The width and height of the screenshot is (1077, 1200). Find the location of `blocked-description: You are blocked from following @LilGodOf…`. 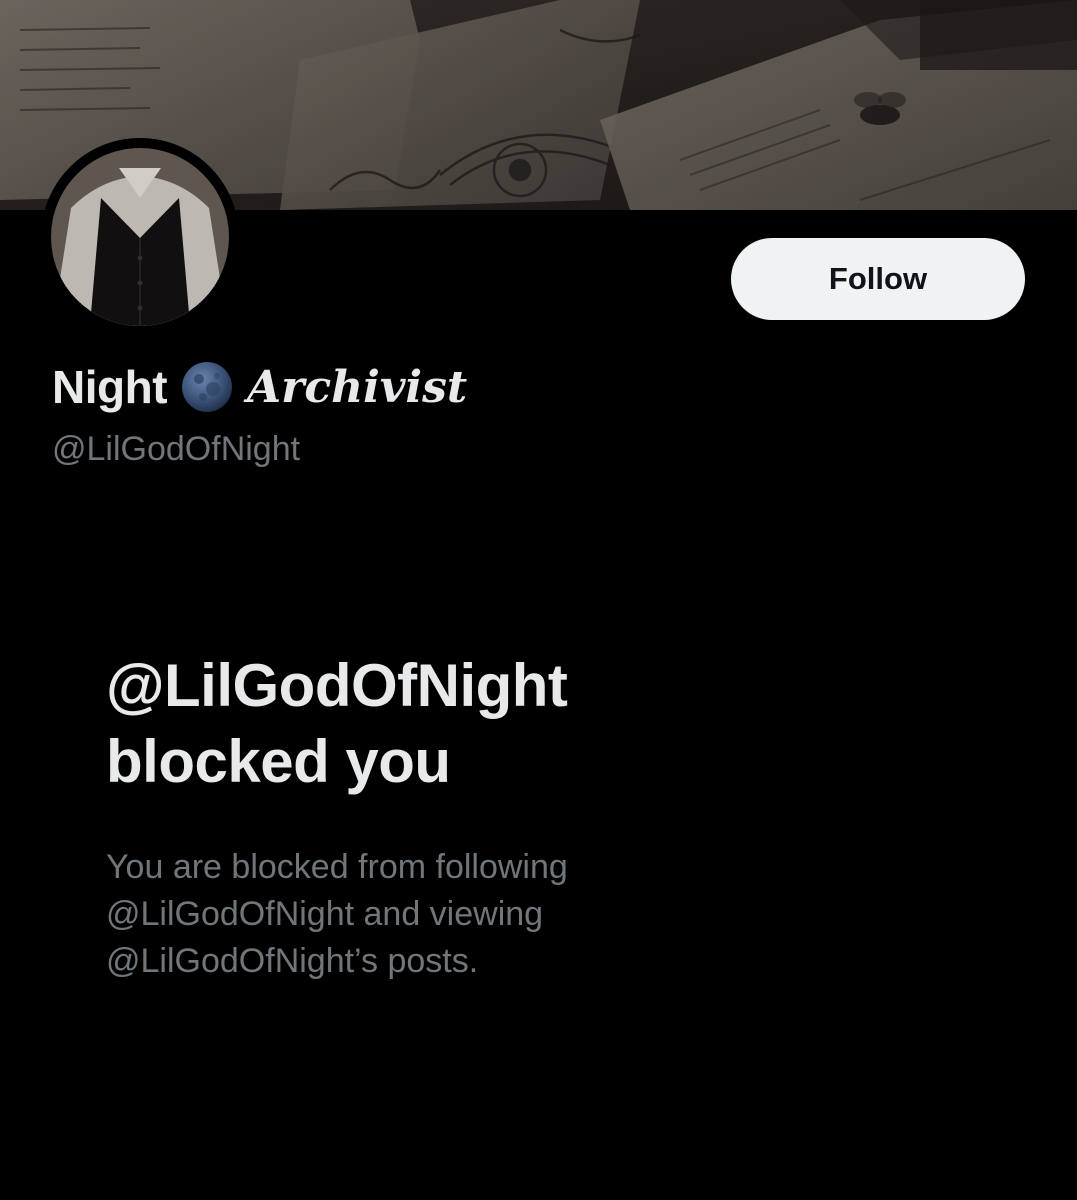

blocked-description: You are blocked from following @LilGodOf… is located at coordinates (486, 914).